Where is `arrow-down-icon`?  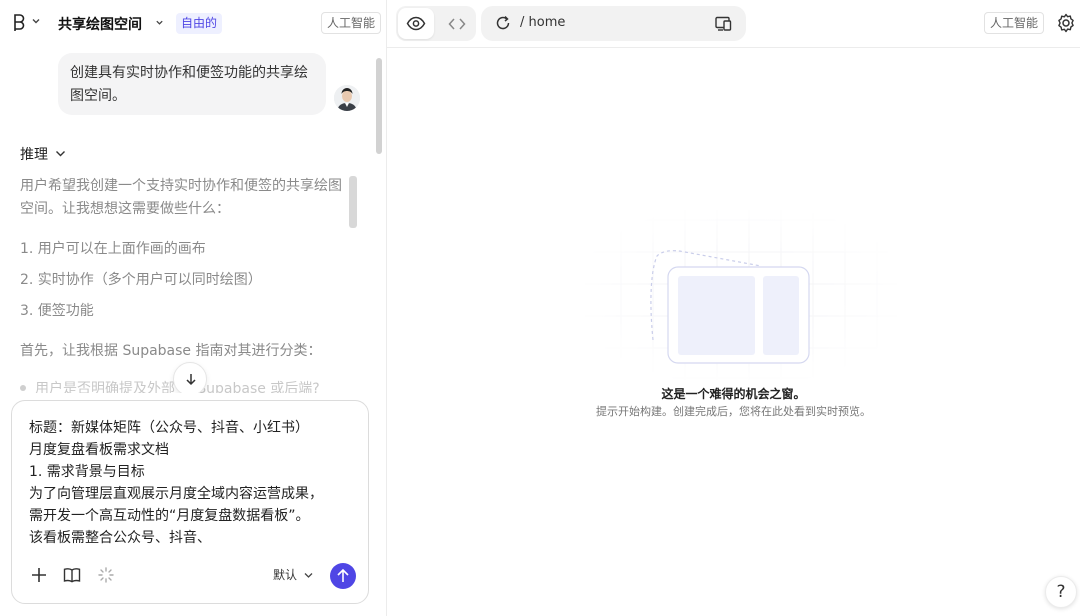 arrow-down-icon is located at coordinates (191, 380).